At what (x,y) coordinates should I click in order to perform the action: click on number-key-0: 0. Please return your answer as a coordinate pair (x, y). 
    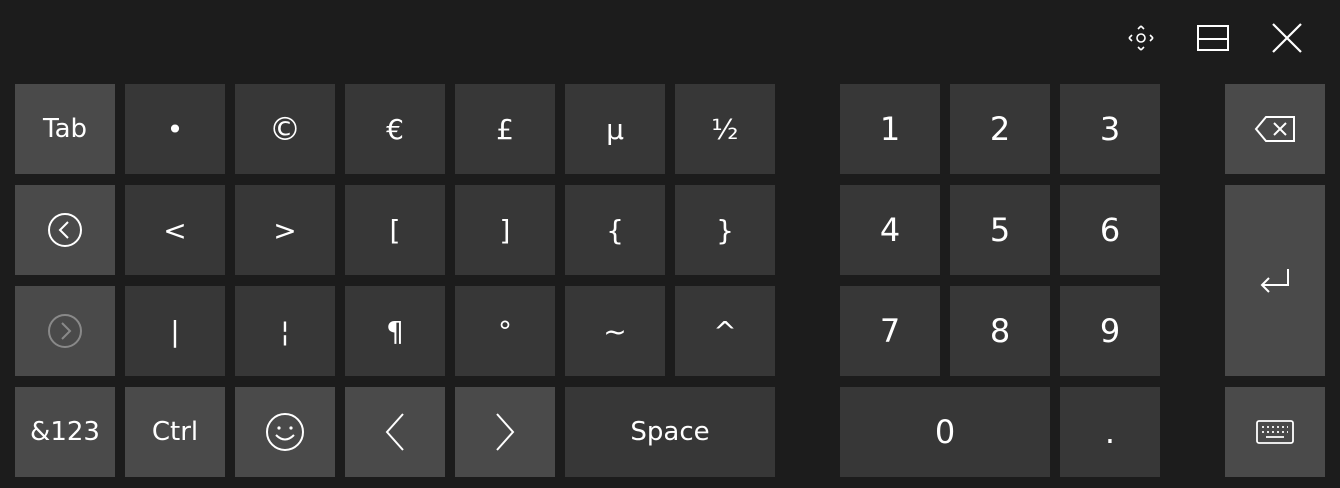
    Looking at the image, I should click on (945, 432).